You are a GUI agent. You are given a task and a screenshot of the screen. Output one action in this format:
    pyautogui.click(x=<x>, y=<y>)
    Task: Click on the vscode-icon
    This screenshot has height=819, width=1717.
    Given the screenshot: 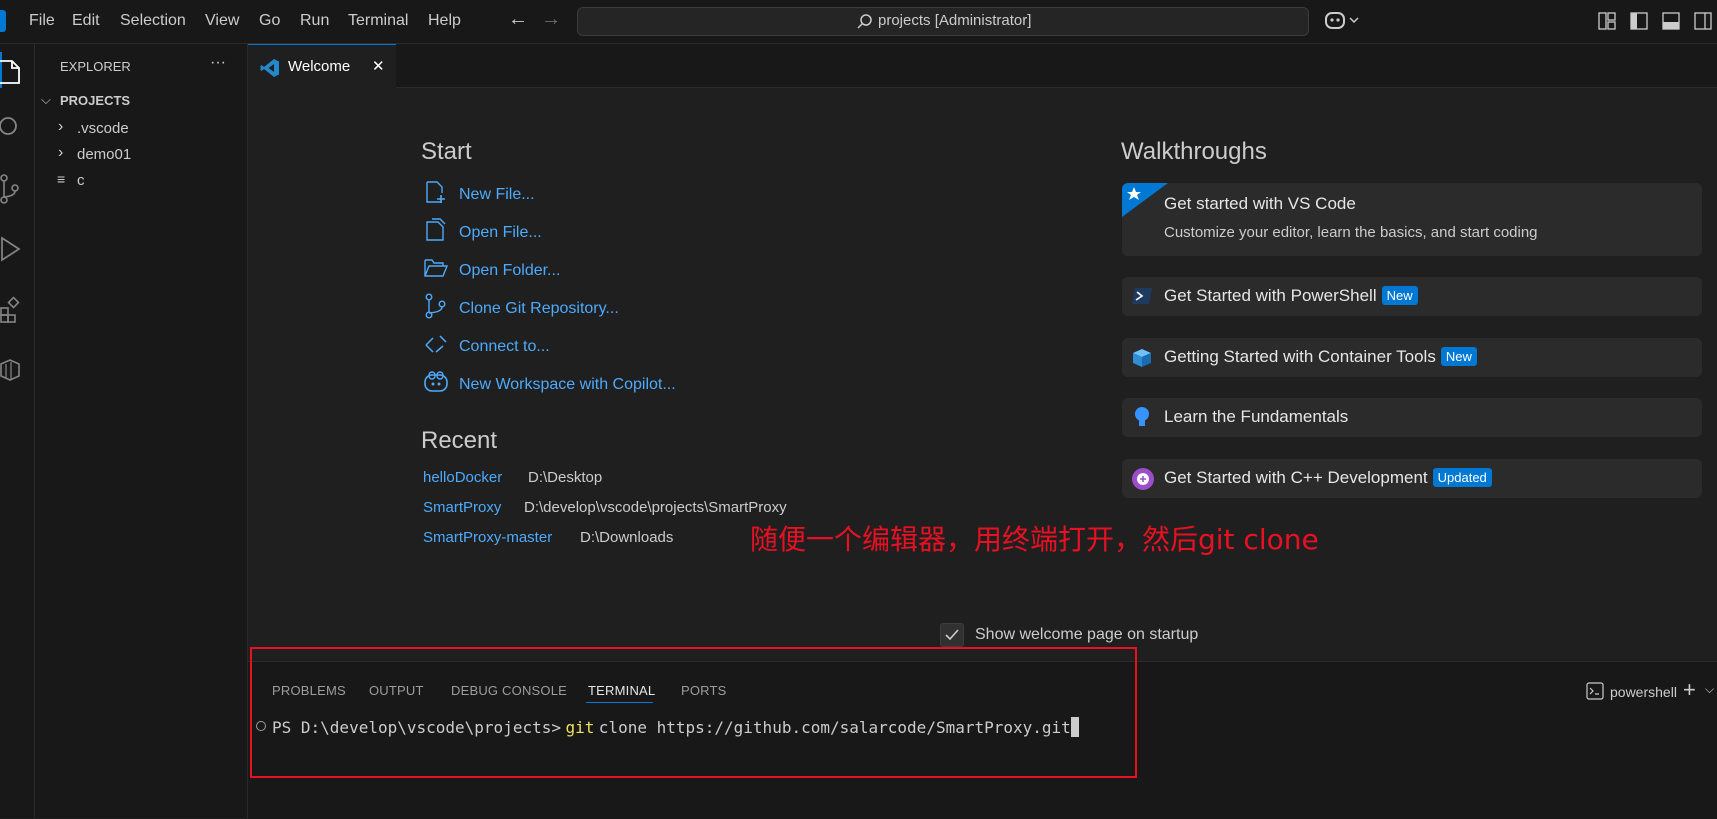 What is the action you would take?
    pyautogui.click(x=269, y=68)
    